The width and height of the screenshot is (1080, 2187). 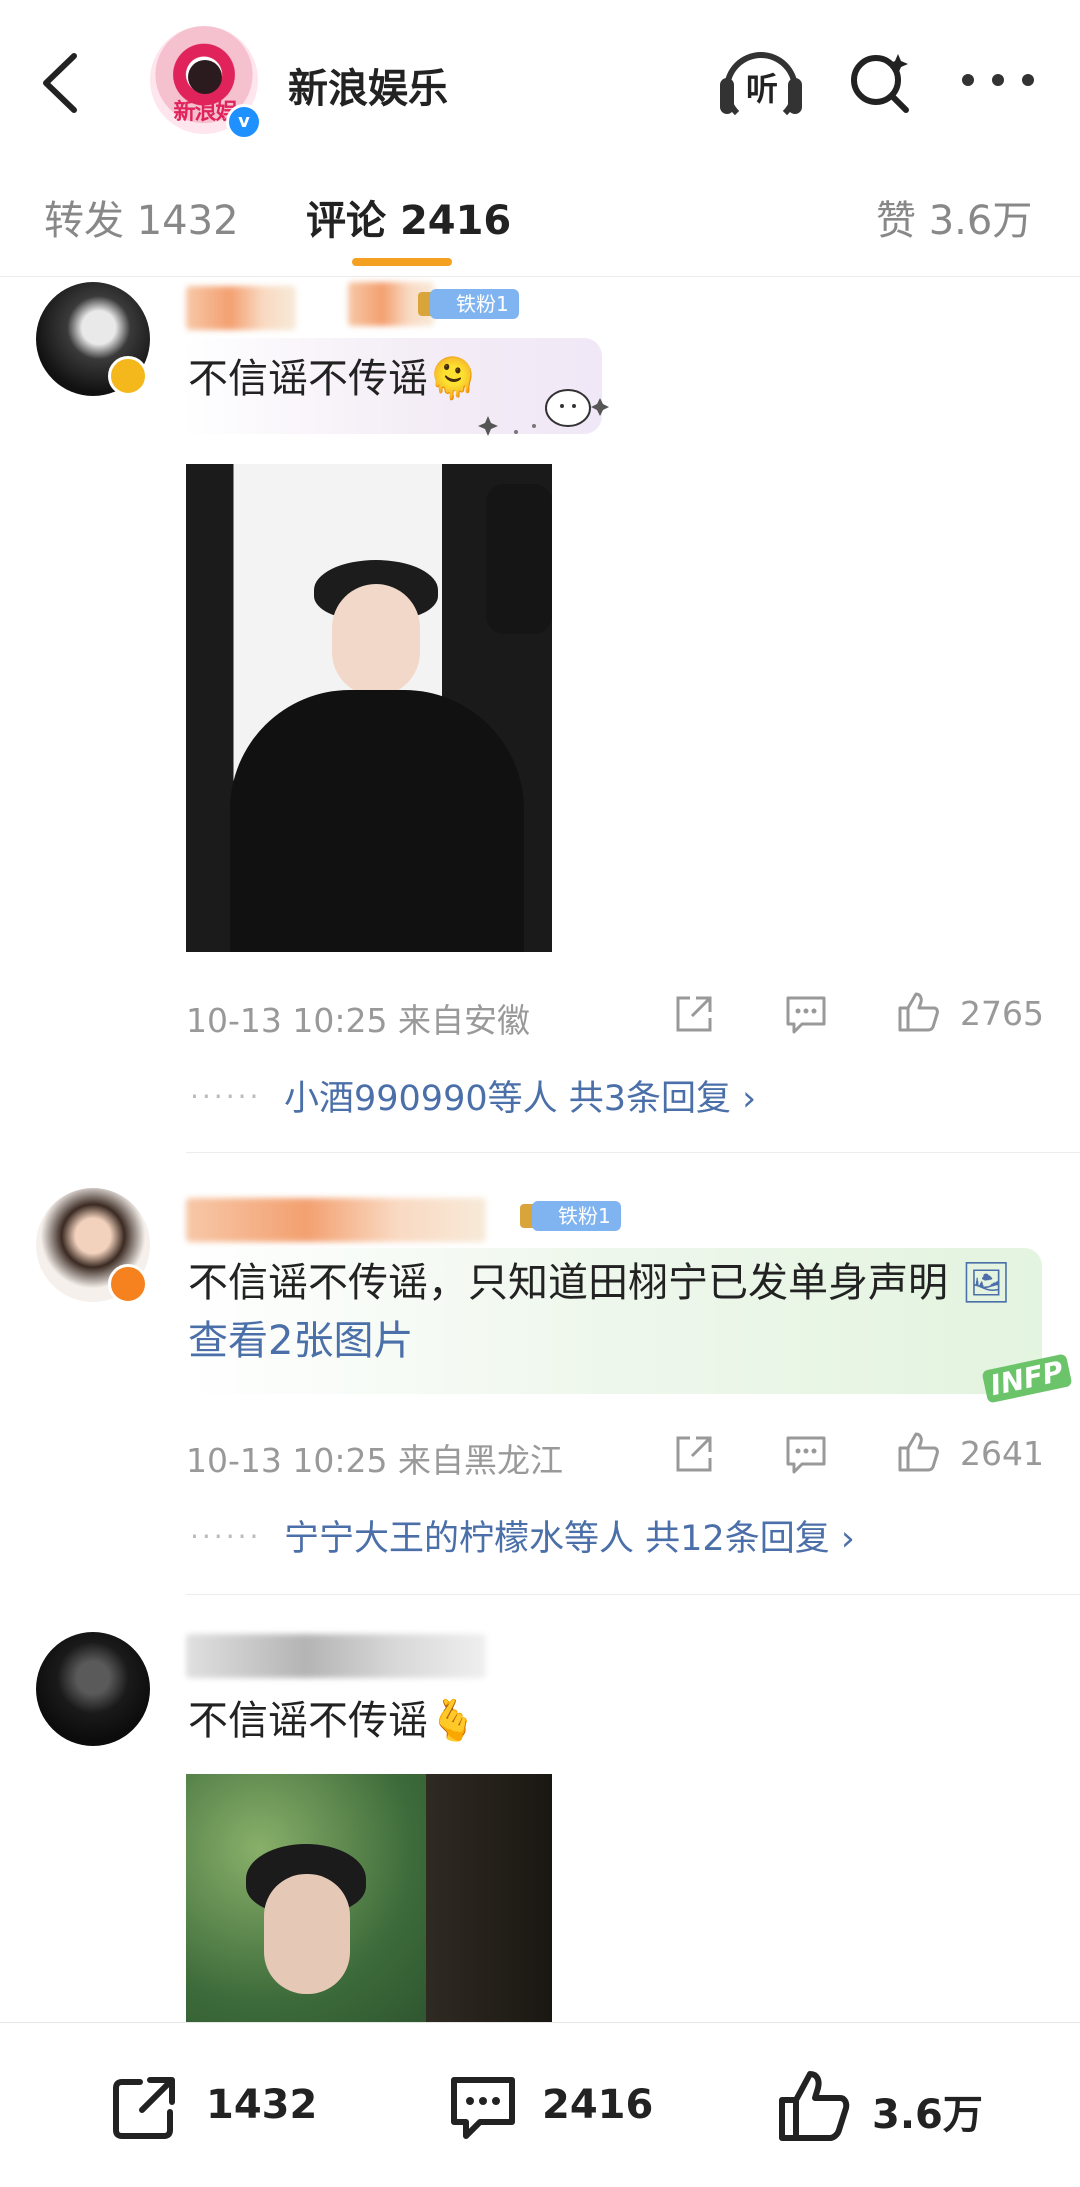 I want to click on comment-text: 不信谣不传谣🫰, so click(x=333, y=1721).